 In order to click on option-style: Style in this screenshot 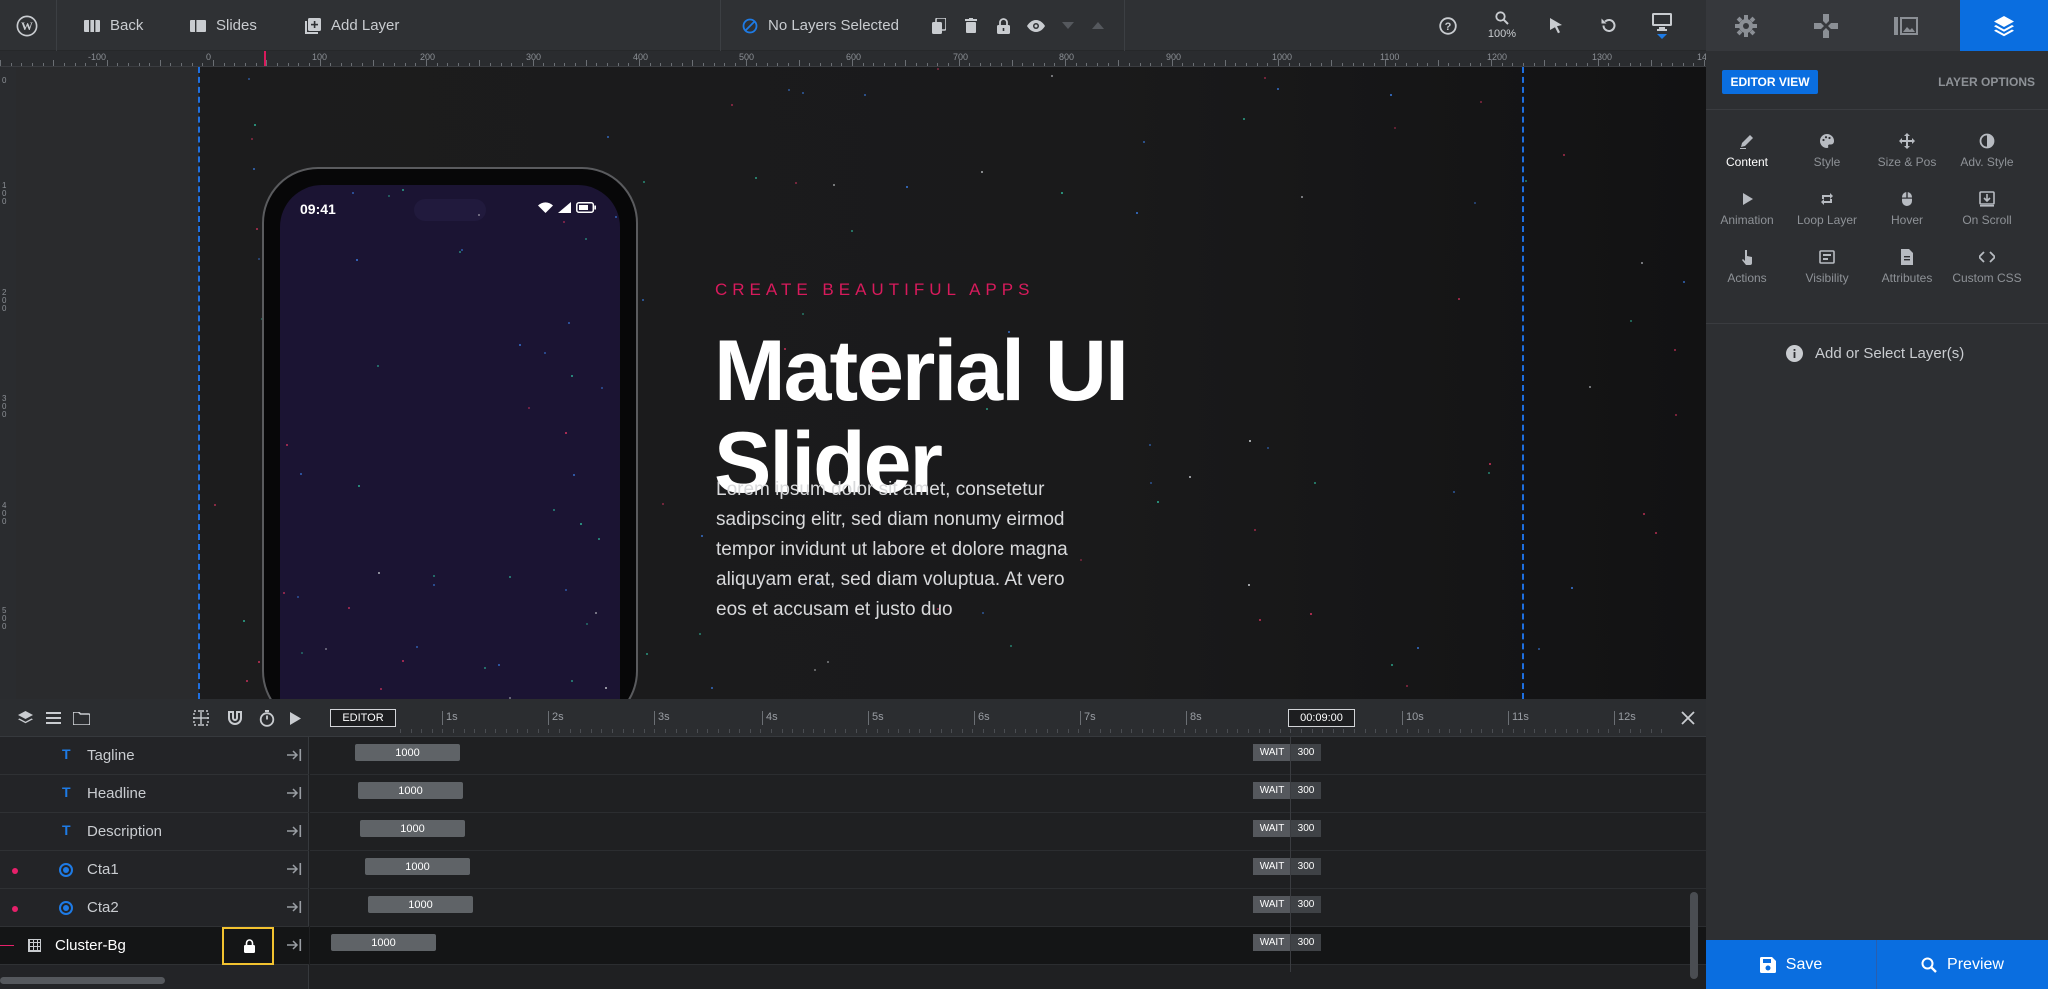, I will do `click(1827, 151)`.